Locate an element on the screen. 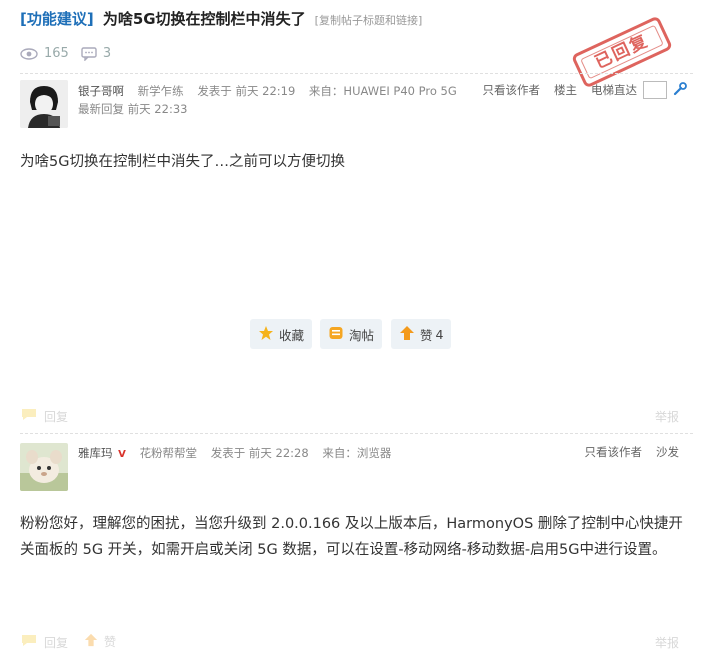  post1-links: 只看该作者 楼主 电梯直达 is located at coordinates (585, 90).